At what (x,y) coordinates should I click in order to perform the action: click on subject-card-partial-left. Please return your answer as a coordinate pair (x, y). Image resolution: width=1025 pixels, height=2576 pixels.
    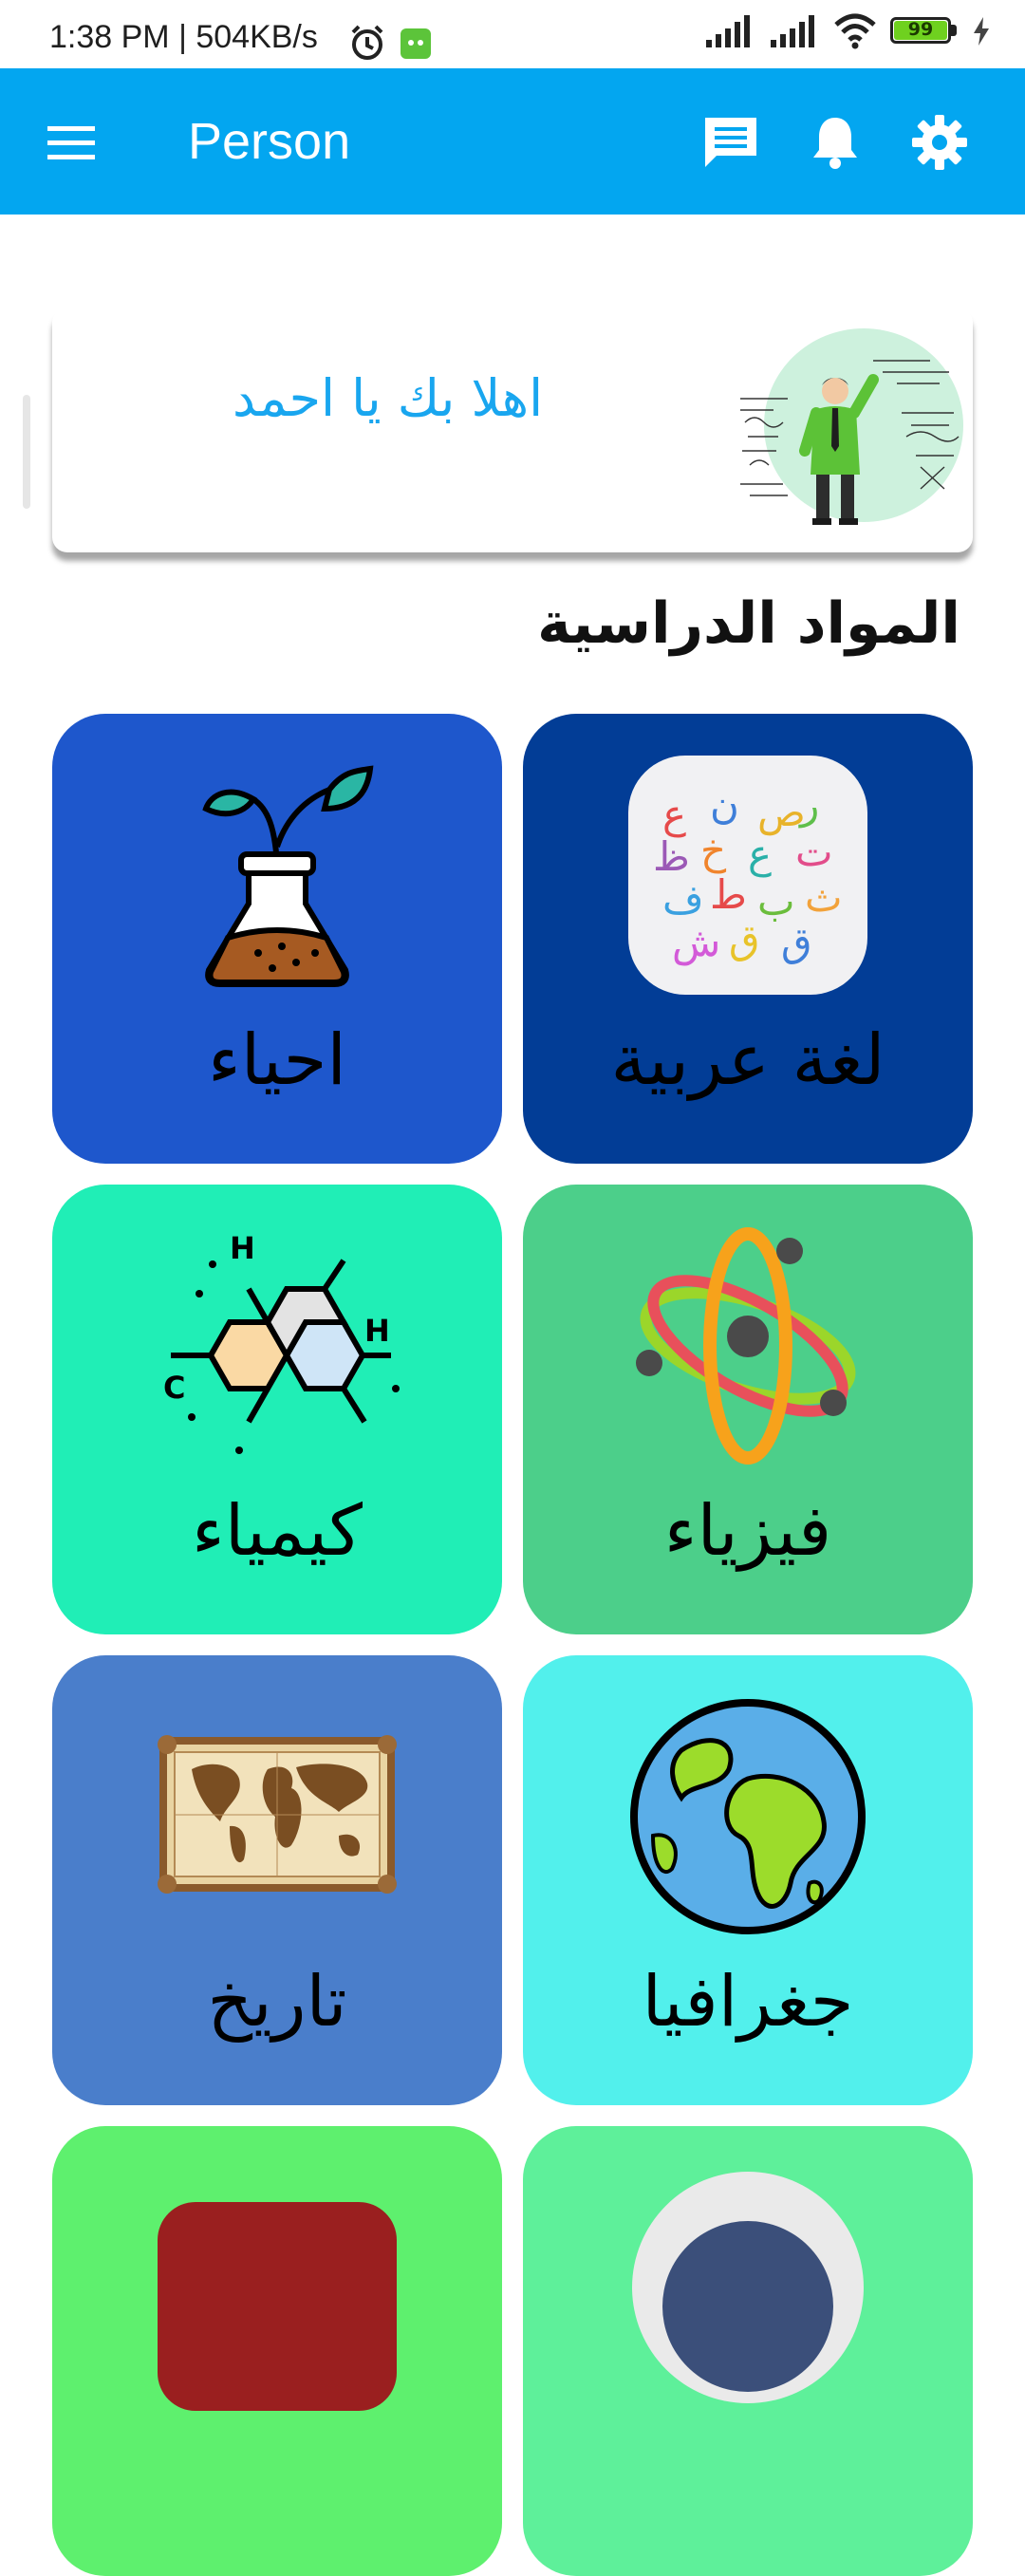
    Looking at the image, I should click on (277, 2351).